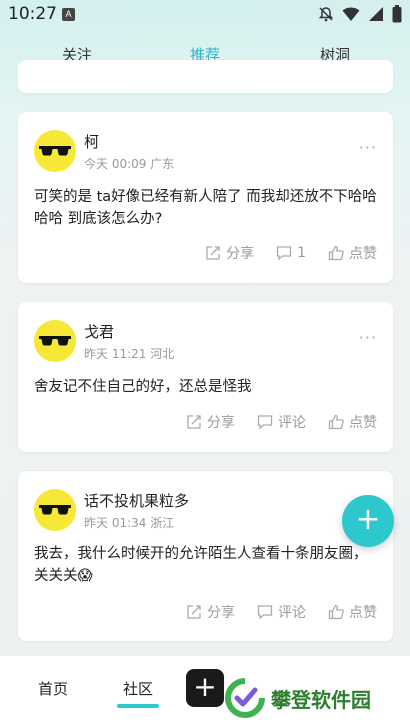  What do you see at coordinates (129, 354) in the screenshot?
I see `post-meta: 昨天 11:21 河北` at bounding box center [129, 354].